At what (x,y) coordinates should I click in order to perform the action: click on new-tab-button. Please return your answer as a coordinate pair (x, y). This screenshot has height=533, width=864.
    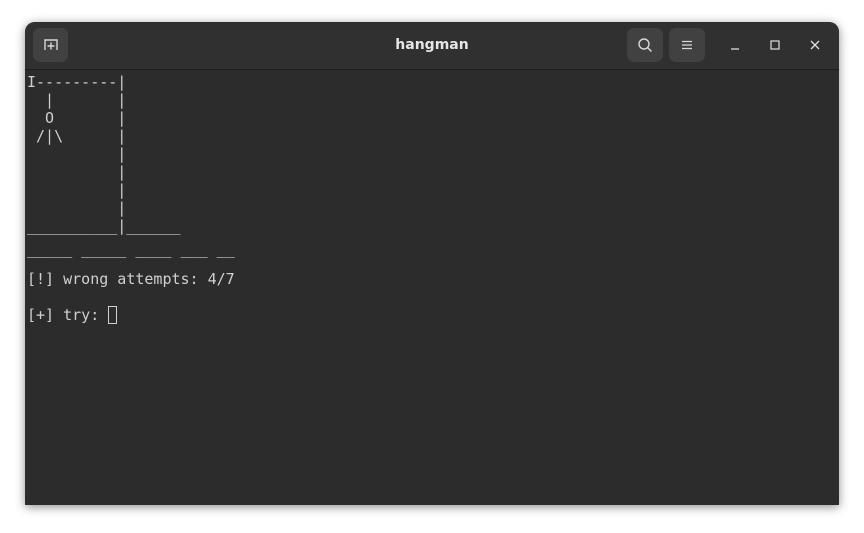
    Looking at the image, I should click on (50, 45).